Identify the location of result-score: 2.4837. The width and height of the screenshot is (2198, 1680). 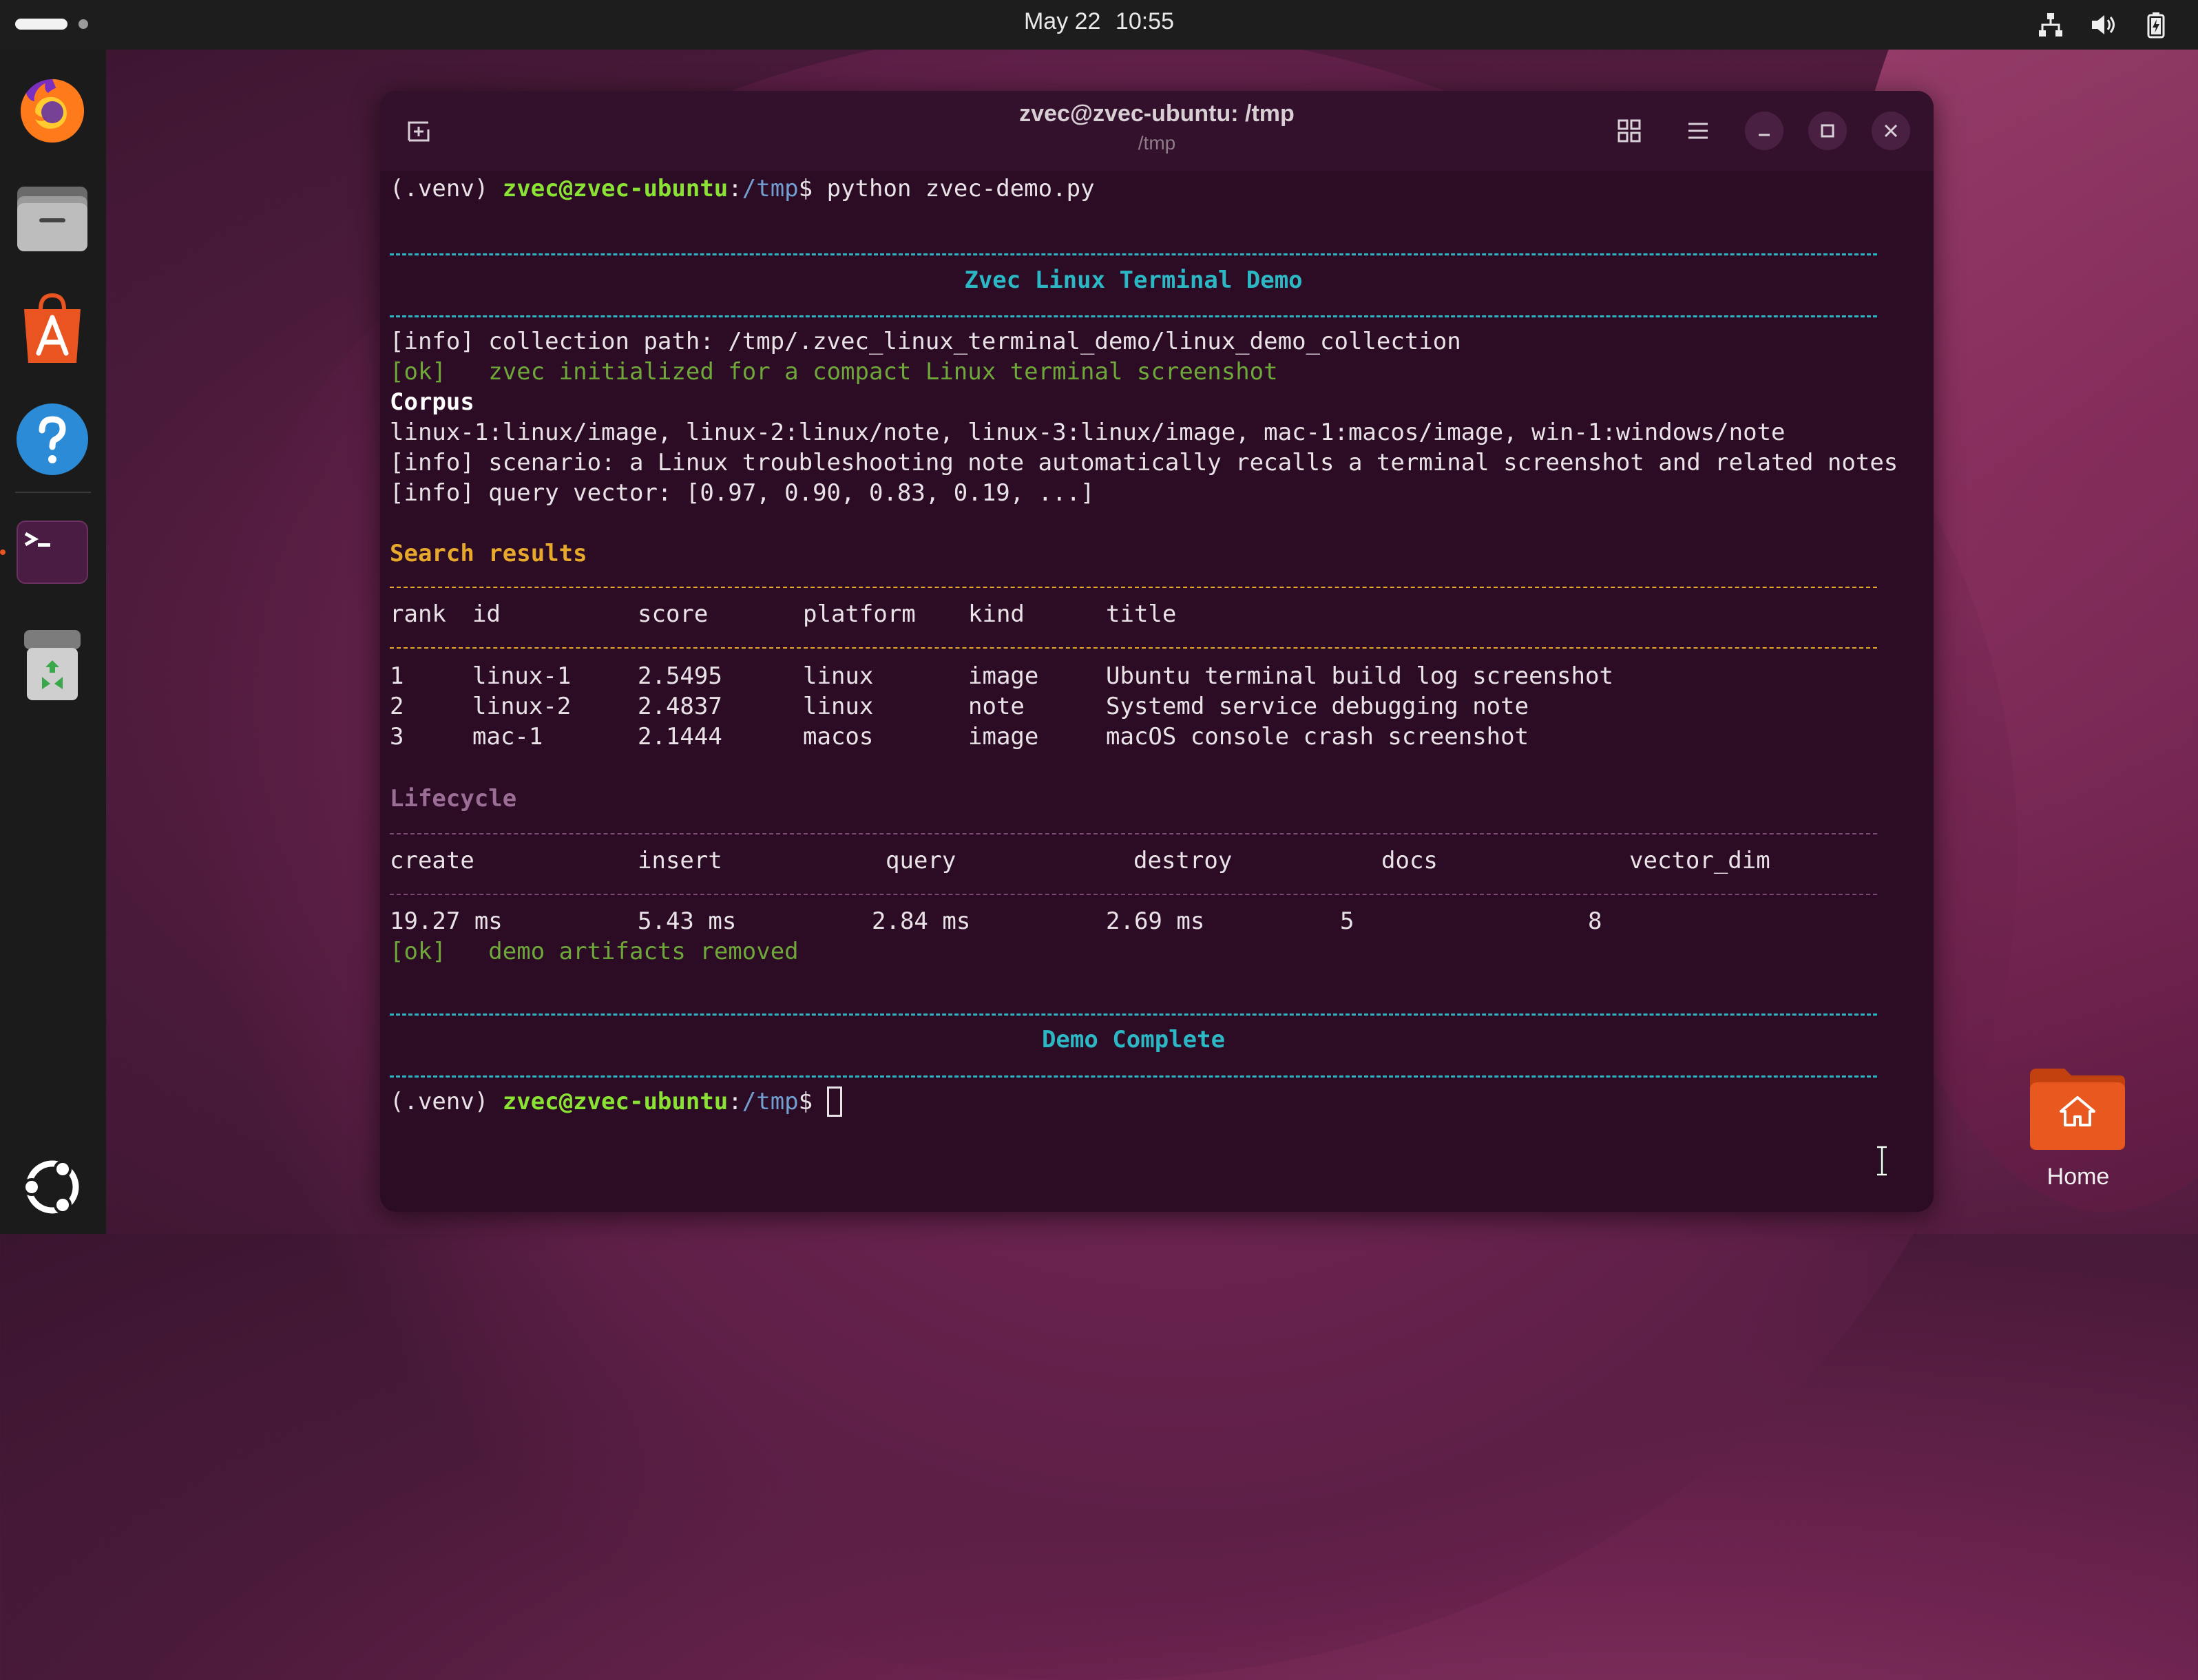
(680, 706).